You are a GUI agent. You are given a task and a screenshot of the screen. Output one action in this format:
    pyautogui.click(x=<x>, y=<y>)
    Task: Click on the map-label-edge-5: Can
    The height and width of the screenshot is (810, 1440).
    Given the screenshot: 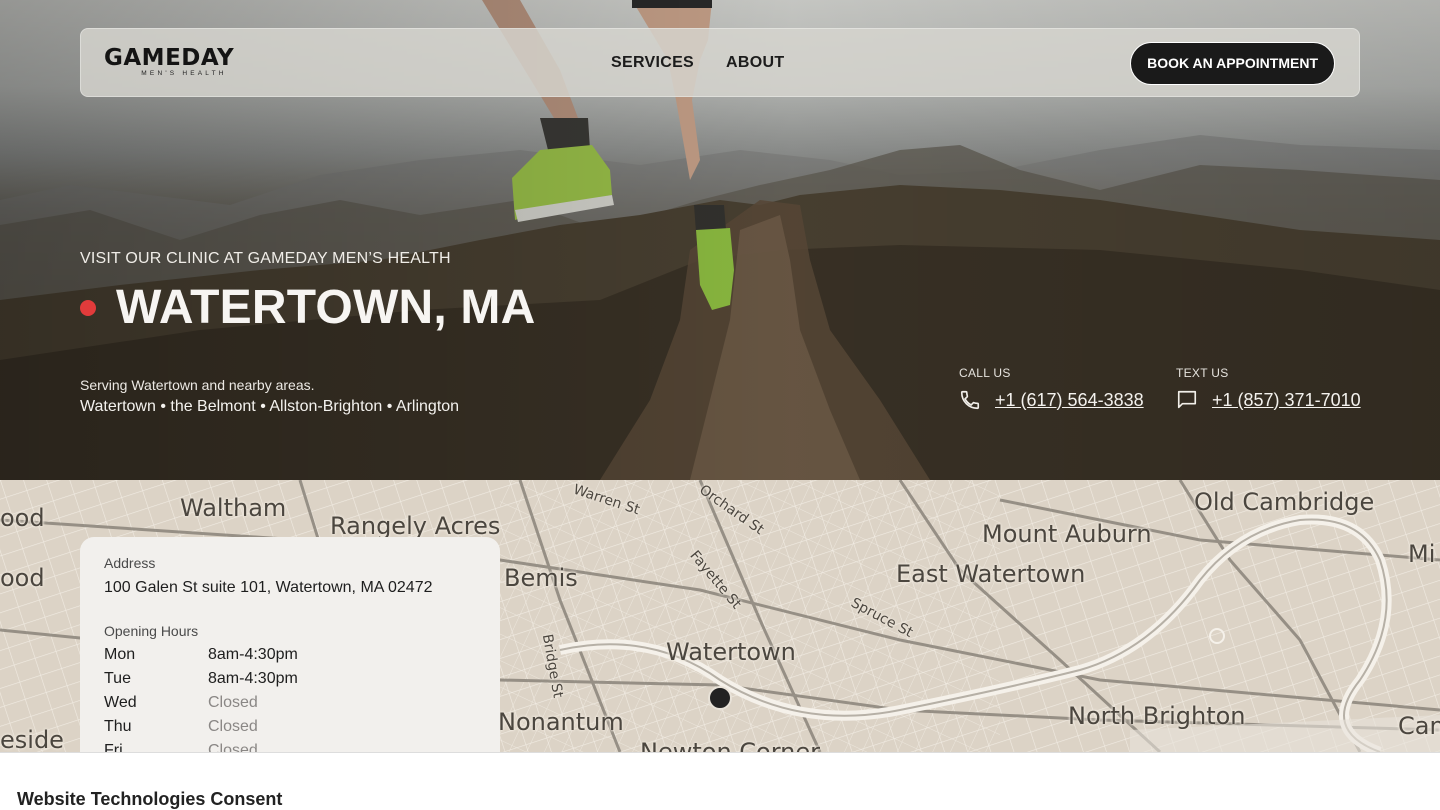 What is the action you would take?
    pyautogui.click(x=1419, y=726)
    